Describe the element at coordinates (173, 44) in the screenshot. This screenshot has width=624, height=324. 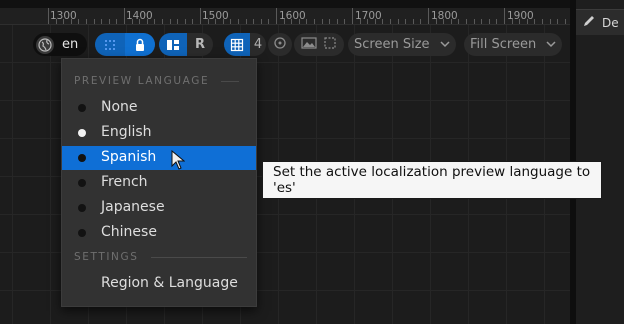
I see `layout-icon` at that location.